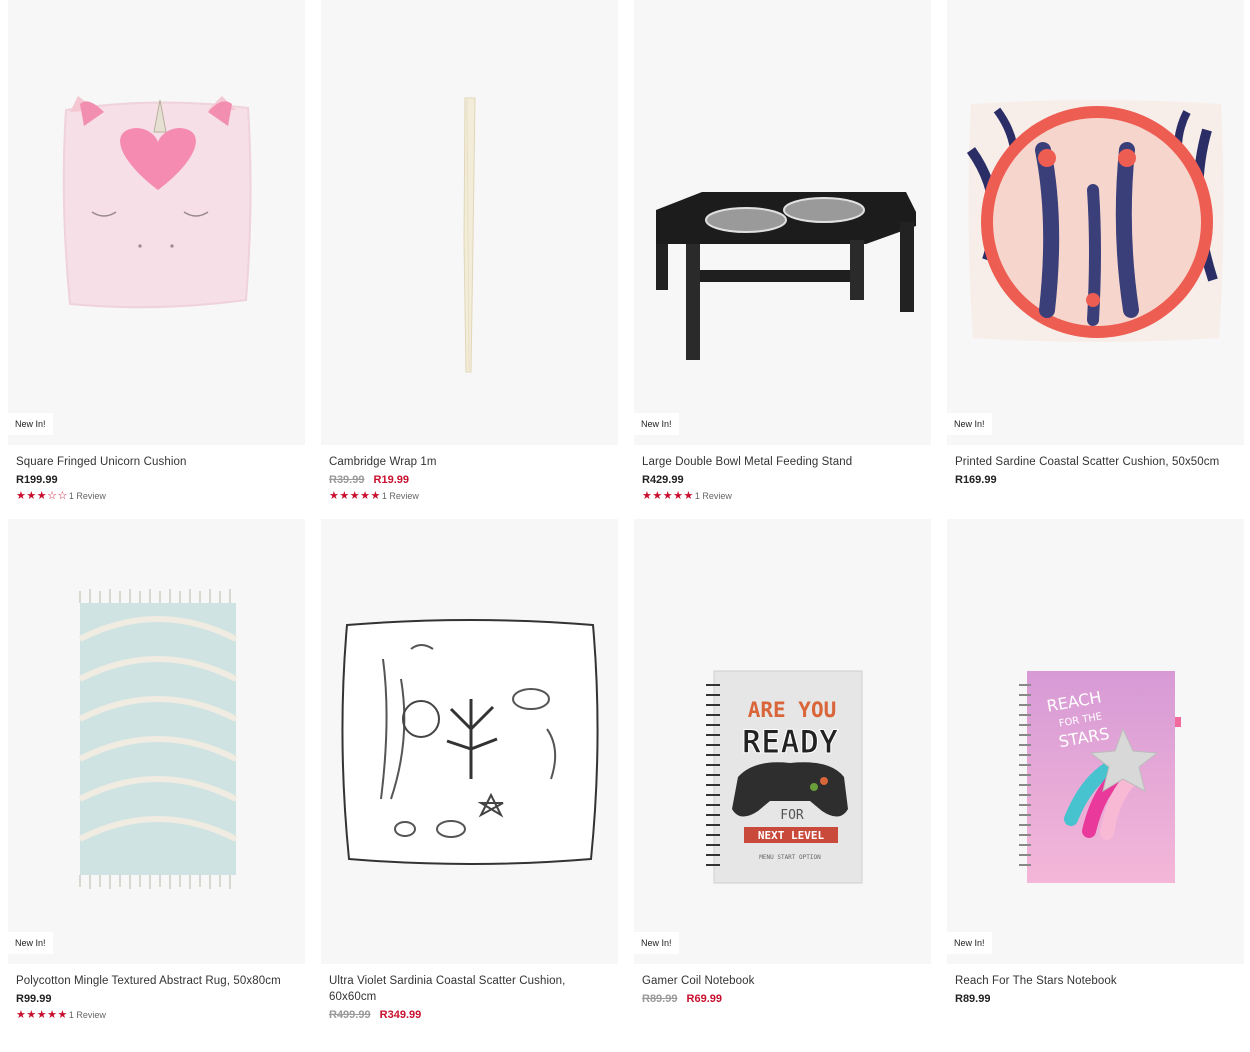 The image size is (1250, 1052). What do you see at coordinates (782, 981) in the screenshot?
I see `product-name: Gamer Coil Notebook` at bounding box center [782, 981].